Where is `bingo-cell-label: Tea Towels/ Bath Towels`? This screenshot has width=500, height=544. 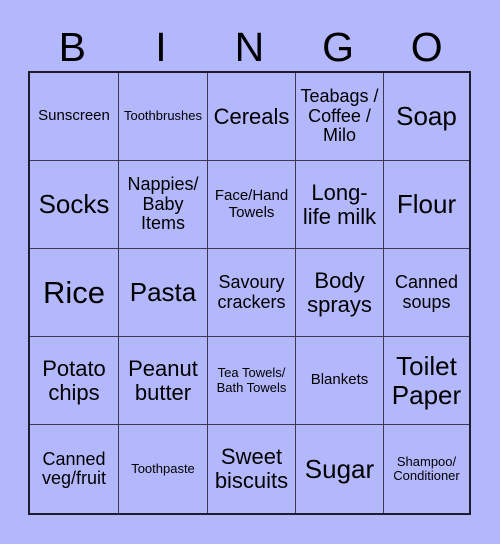 bingo-cell-label: Tea Towels/ Bath Towels is located at coordinates (251, 380).